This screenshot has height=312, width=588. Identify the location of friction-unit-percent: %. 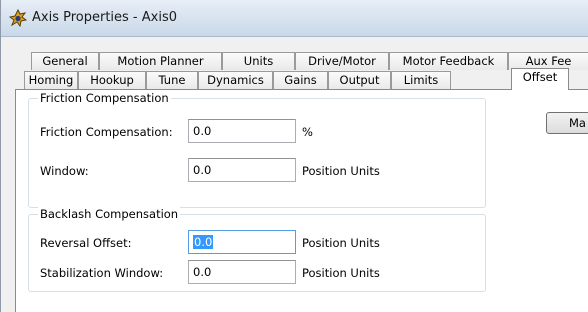
(307, 132).